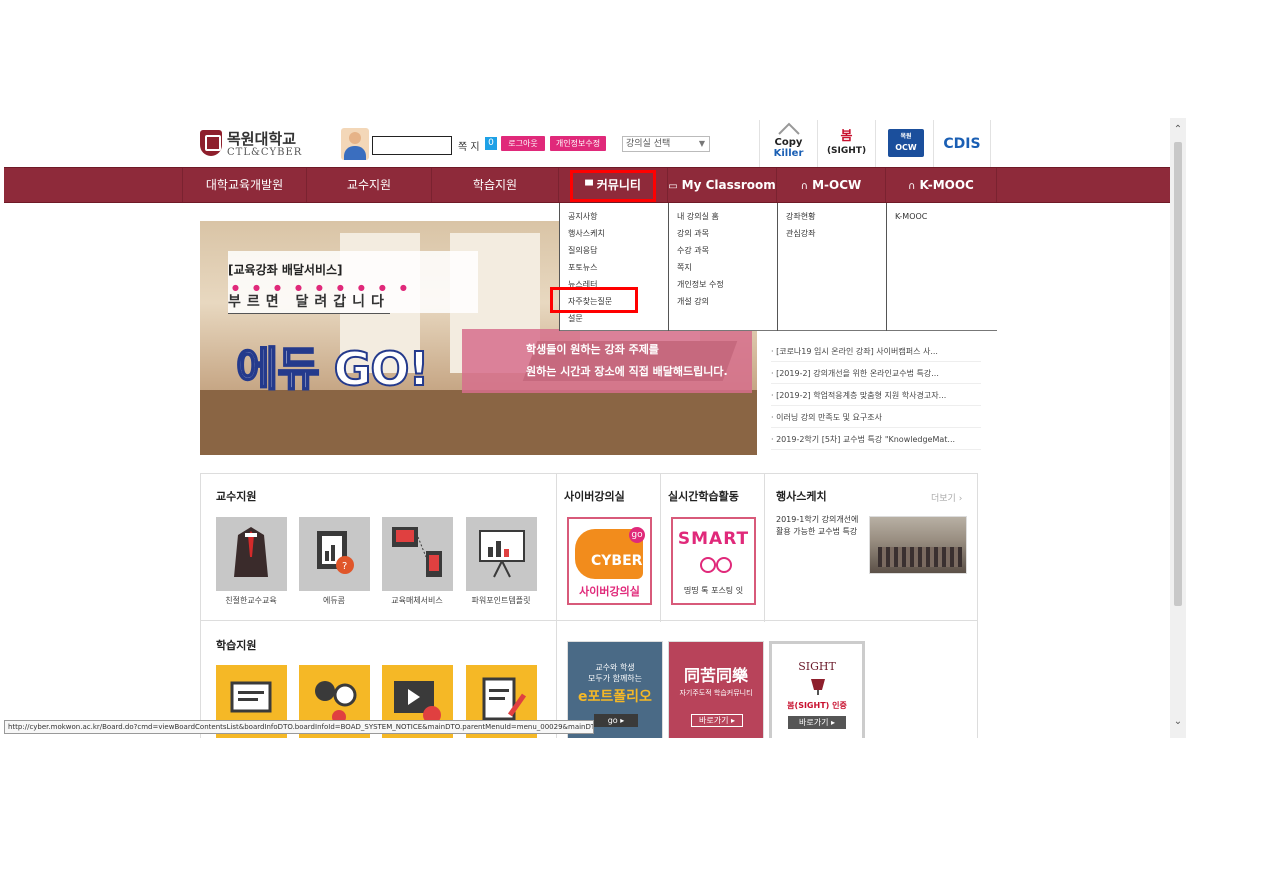 This screenshot has height=893, width=1263. Describe the element at coordinates (251, 600) in the screenshot. I see `tile-caption: 친절한교수교육` at that location.